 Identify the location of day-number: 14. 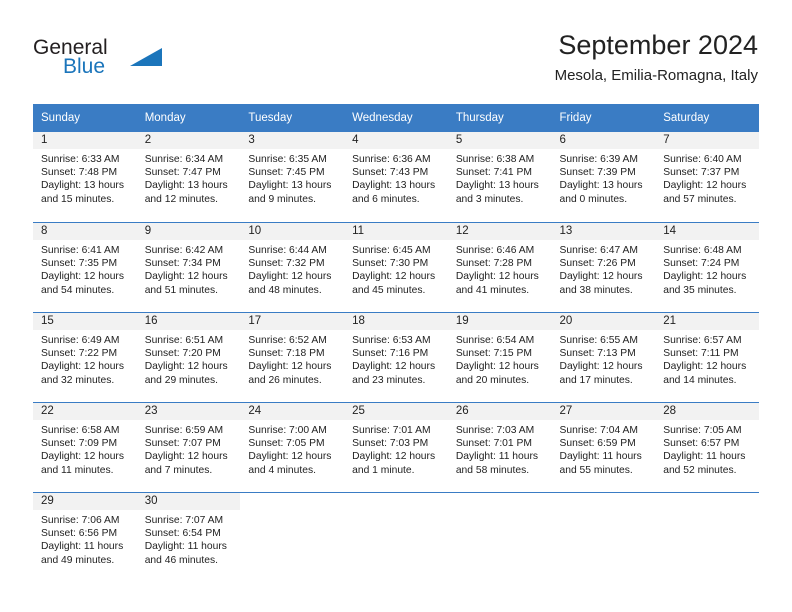
(707, 231).